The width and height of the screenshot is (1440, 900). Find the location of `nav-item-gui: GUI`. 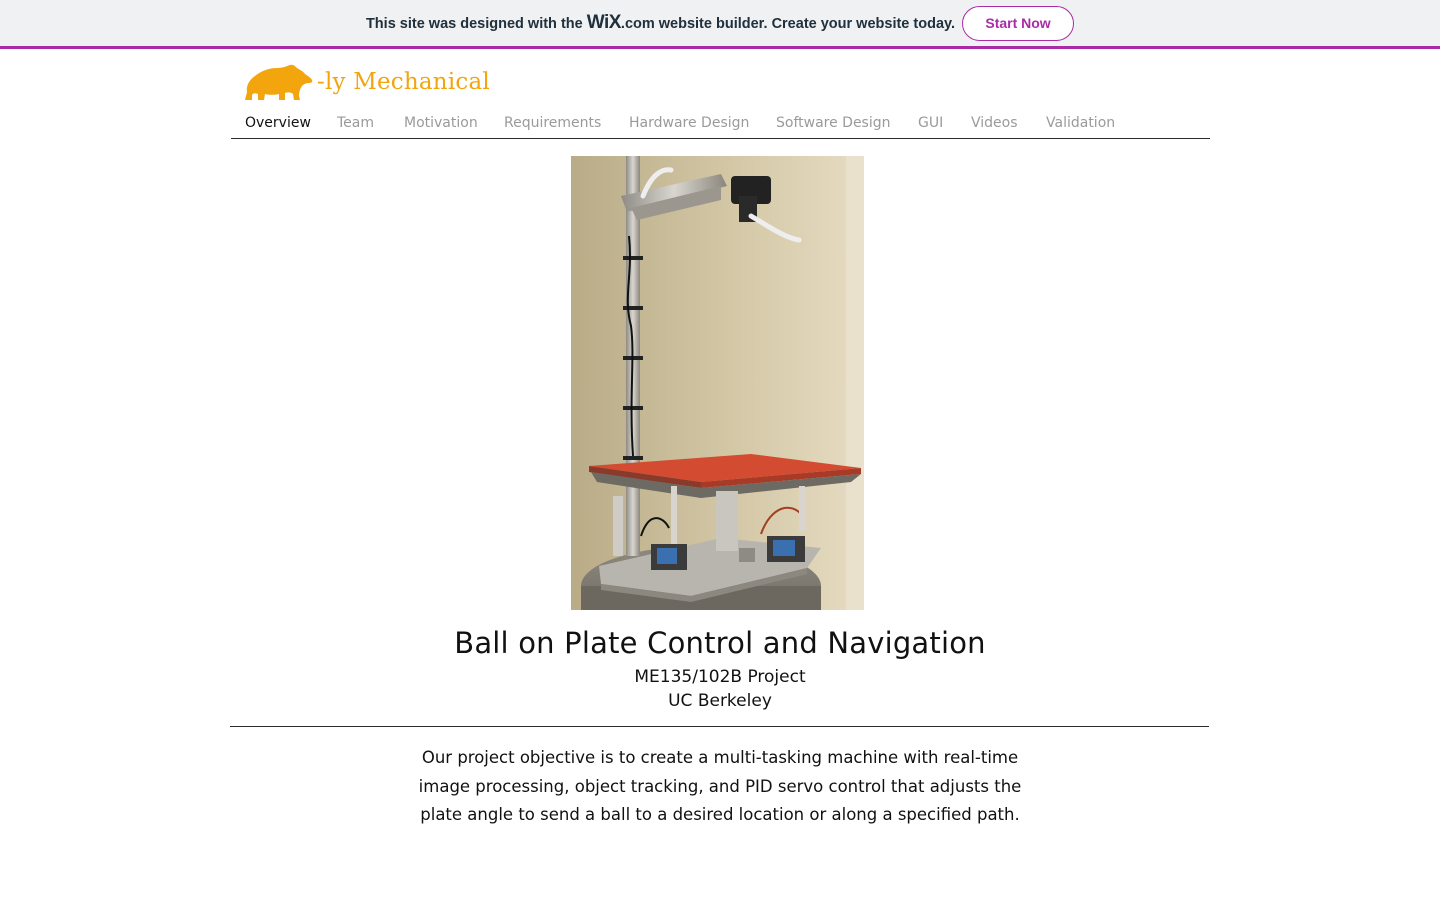

nav-item-gui: GUI is located at coordinates (930, 123).